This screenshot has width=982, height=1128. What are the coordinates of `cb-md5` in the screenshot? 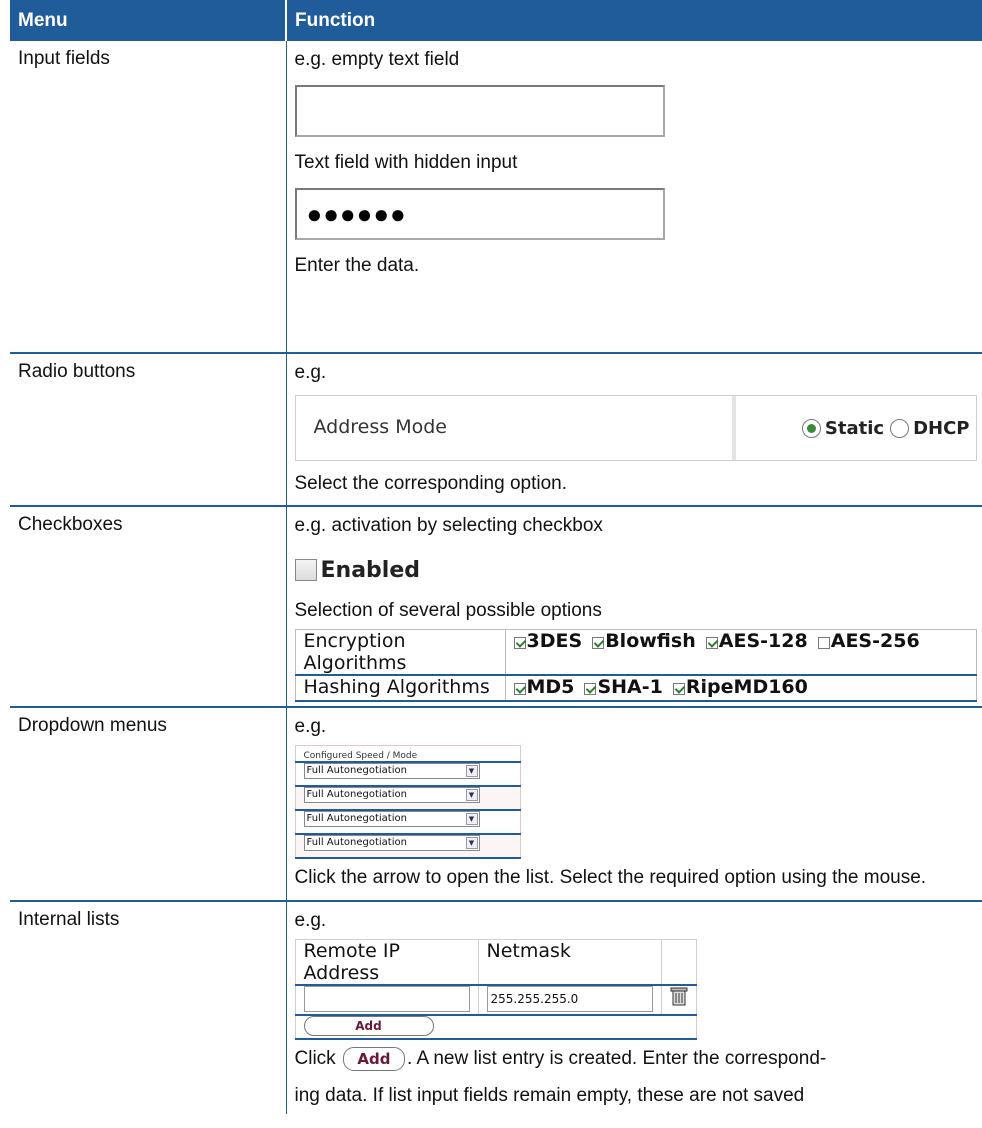 It's located at (519, 689).